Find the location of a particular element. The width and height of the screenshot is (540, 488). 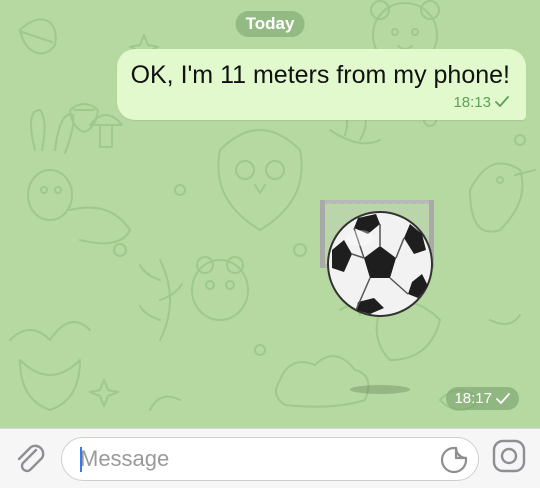

composer-bar is located at coordinates (270, 458).